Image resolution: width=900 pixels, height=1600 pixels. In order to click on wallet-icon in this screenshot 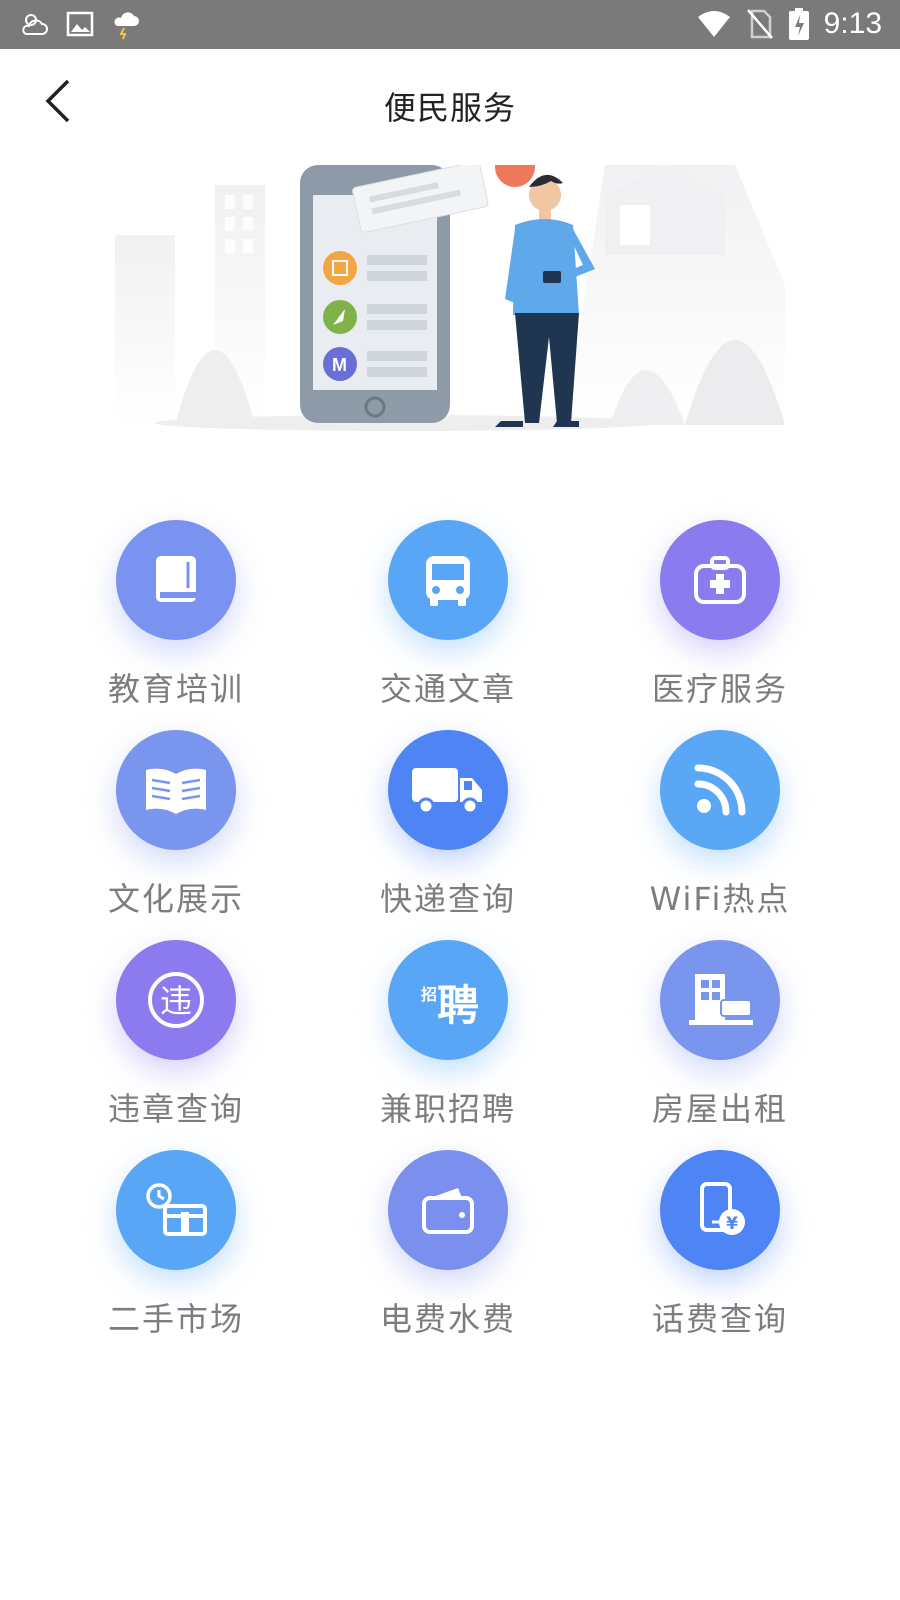, I will do `click(448, 1210)`.